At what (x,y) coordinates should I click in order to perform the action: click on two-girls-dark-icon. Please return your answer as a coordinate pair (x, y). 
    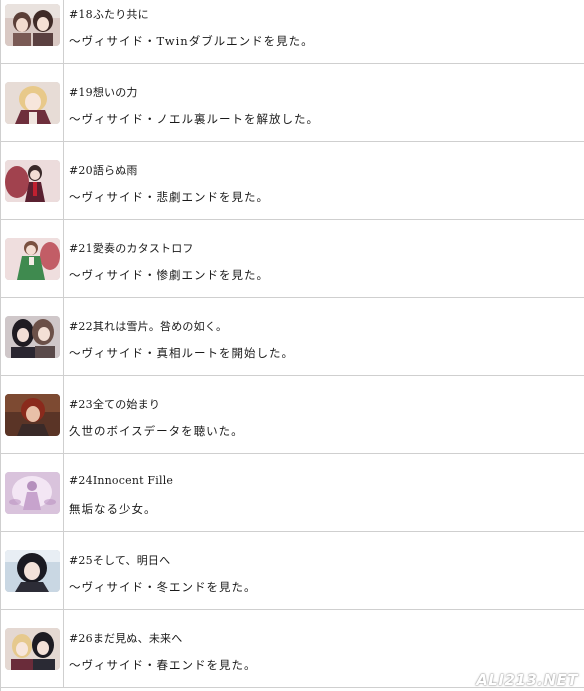
    Looking at the image, I should click on (32, 337).